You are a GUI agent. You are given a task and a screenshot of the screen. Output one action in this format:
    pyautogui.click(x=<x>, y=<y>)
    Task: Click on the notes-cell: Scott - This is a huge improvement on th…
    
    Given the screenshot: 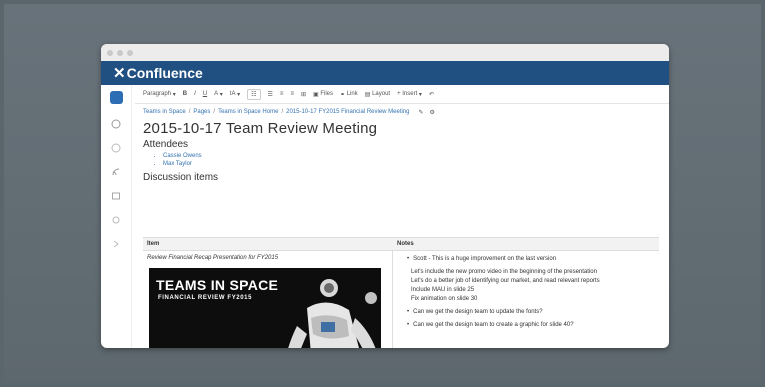 What is the action you would take?
    pyautogui.click(x=526, y=299)
    